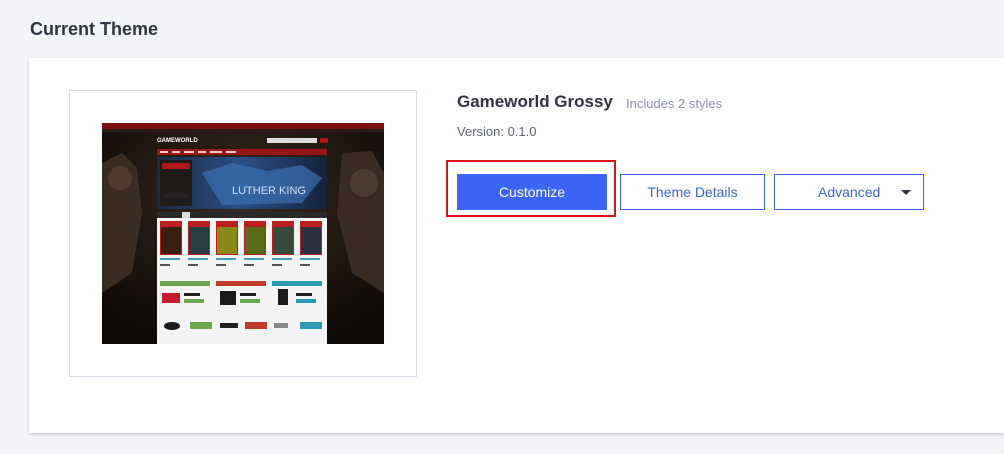 This screenshot has width=1004, height=454. I want to click on theme-styles-note: Includes 2 styles, so click(674, 103).